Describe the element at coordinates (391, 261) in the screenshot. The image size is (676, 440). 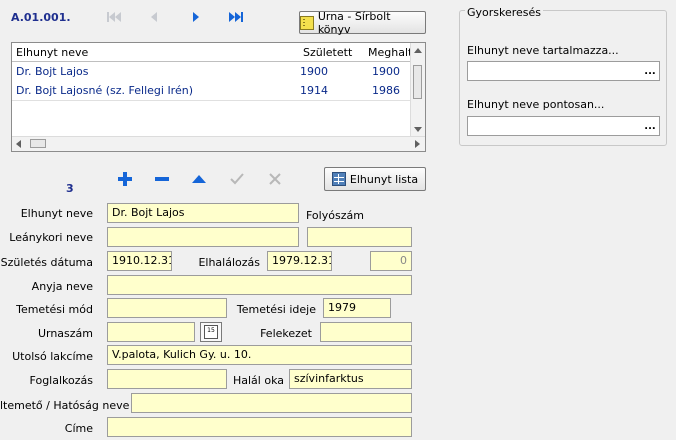
I see `age-field: 0` at that location.